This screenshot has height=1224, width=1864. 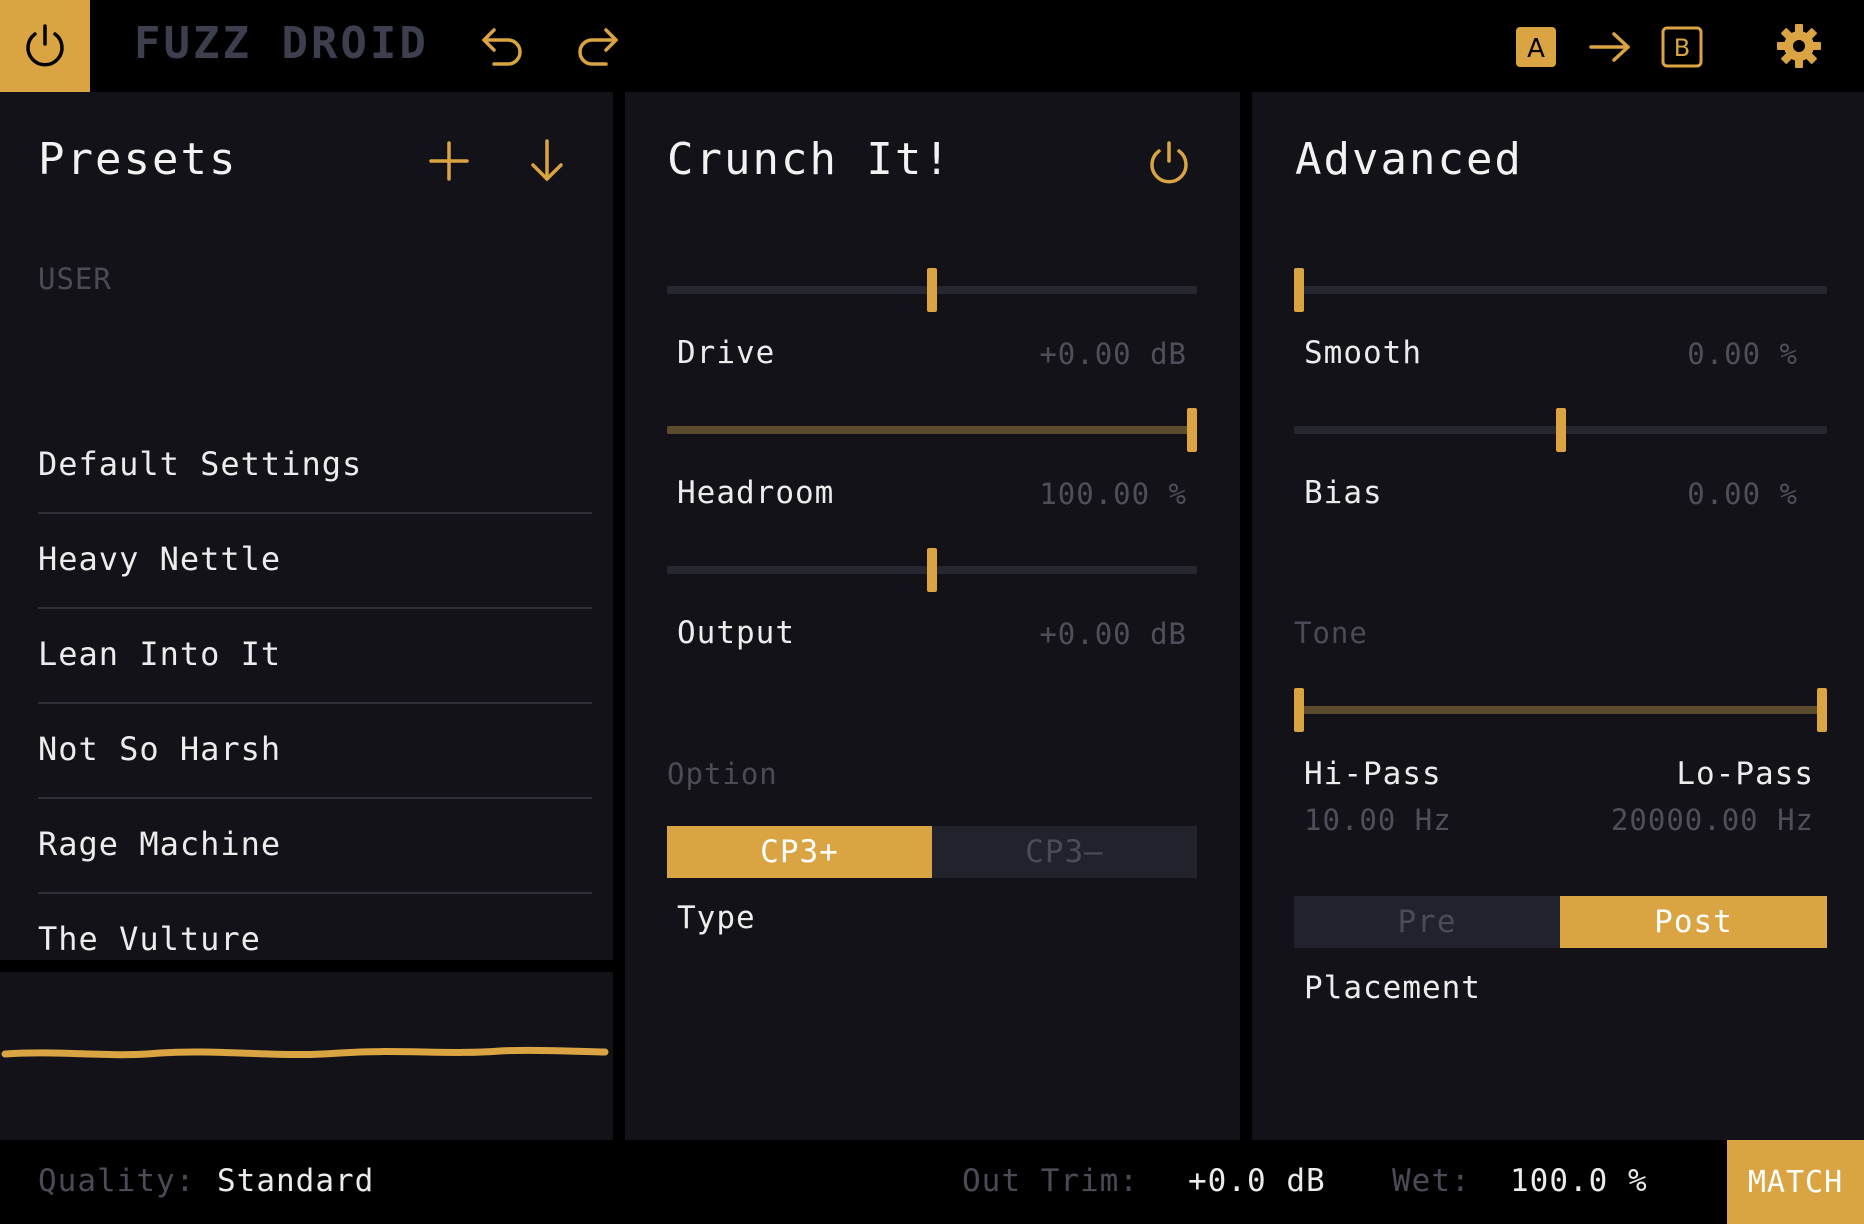 I want to click on svg-text: A, so click(x=1536, y=49).